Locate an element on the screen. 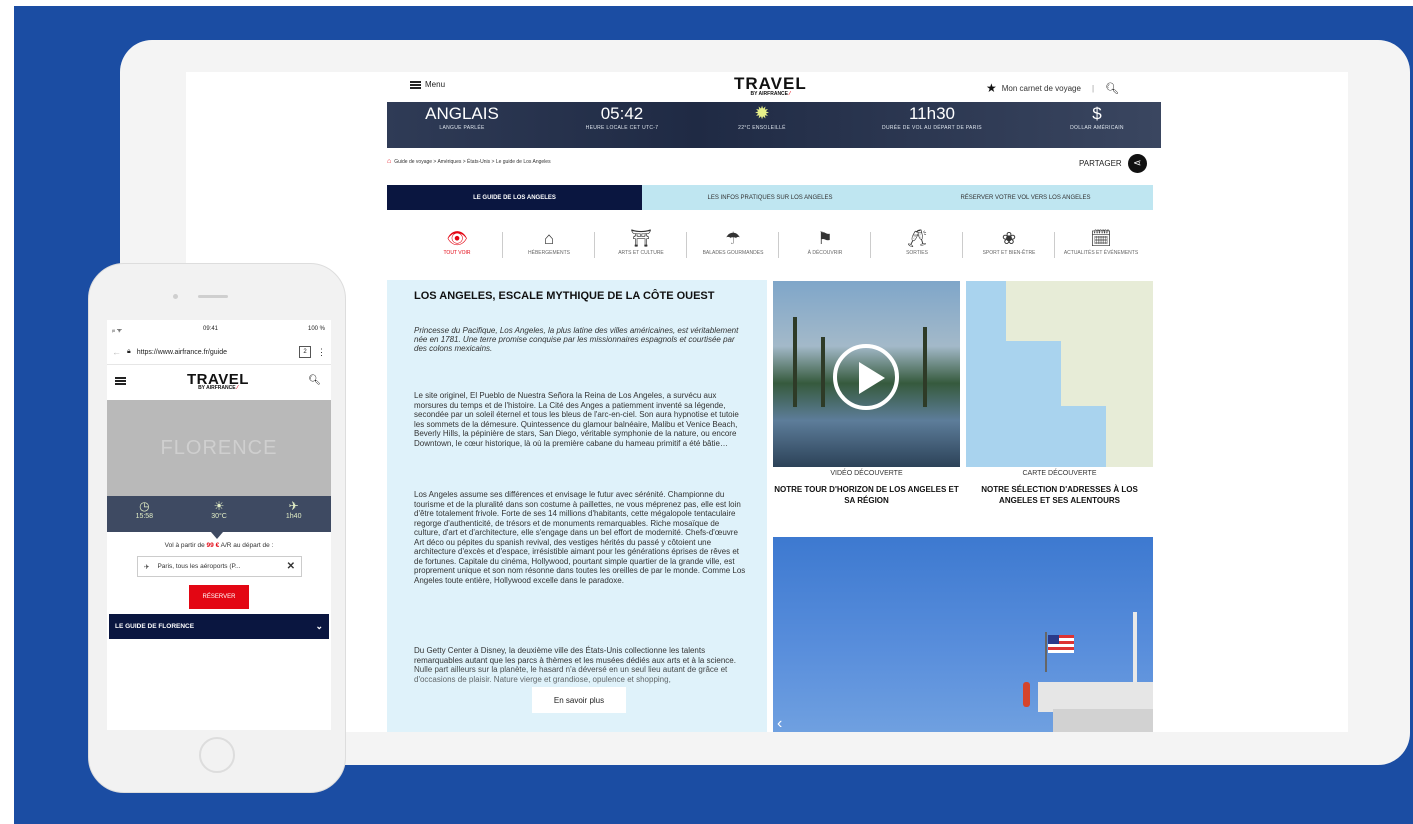 The height and width of the screenshot is (824, 1413). lock-icon: 🔒︎ is located at coordinates (129, 351).